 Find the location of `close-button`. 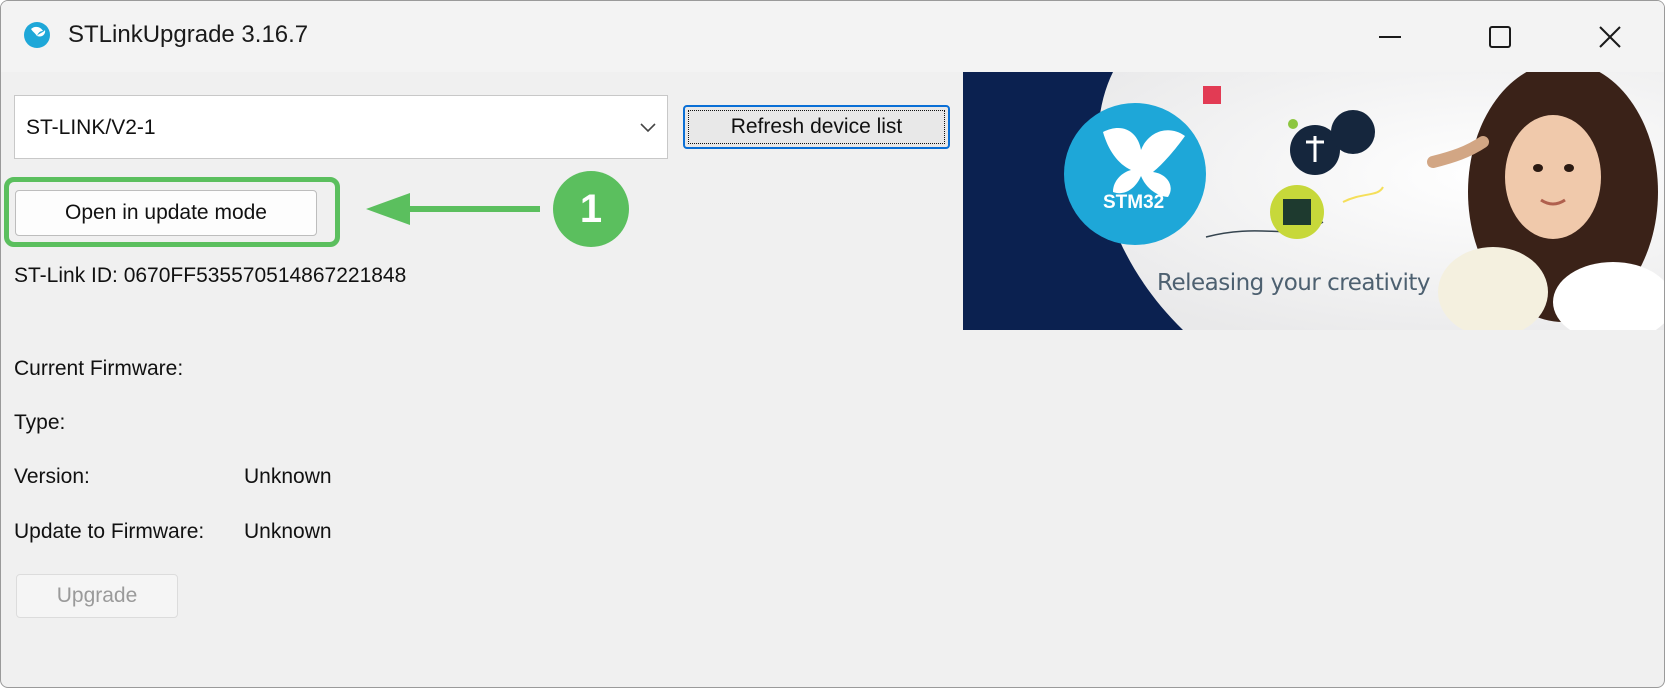

close-button is located at coordinates (1609, 36).